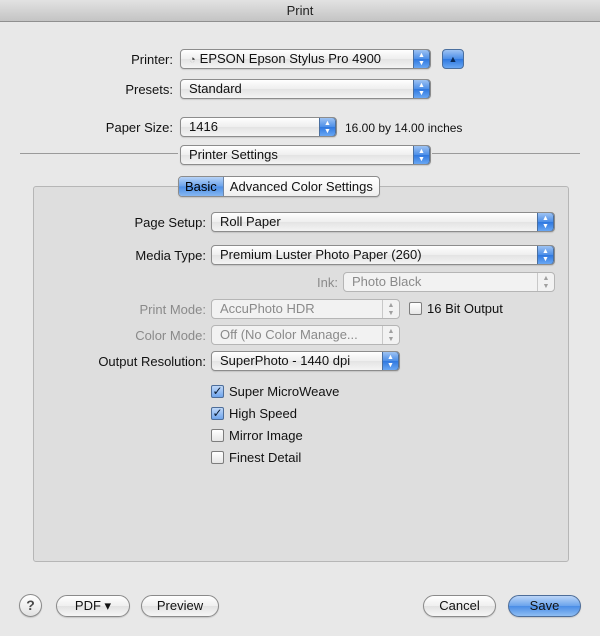  Describe the element at coordinates (305, 89) in the screenshot. I see `presets-popup: Standard ▲ ▼` at that location.